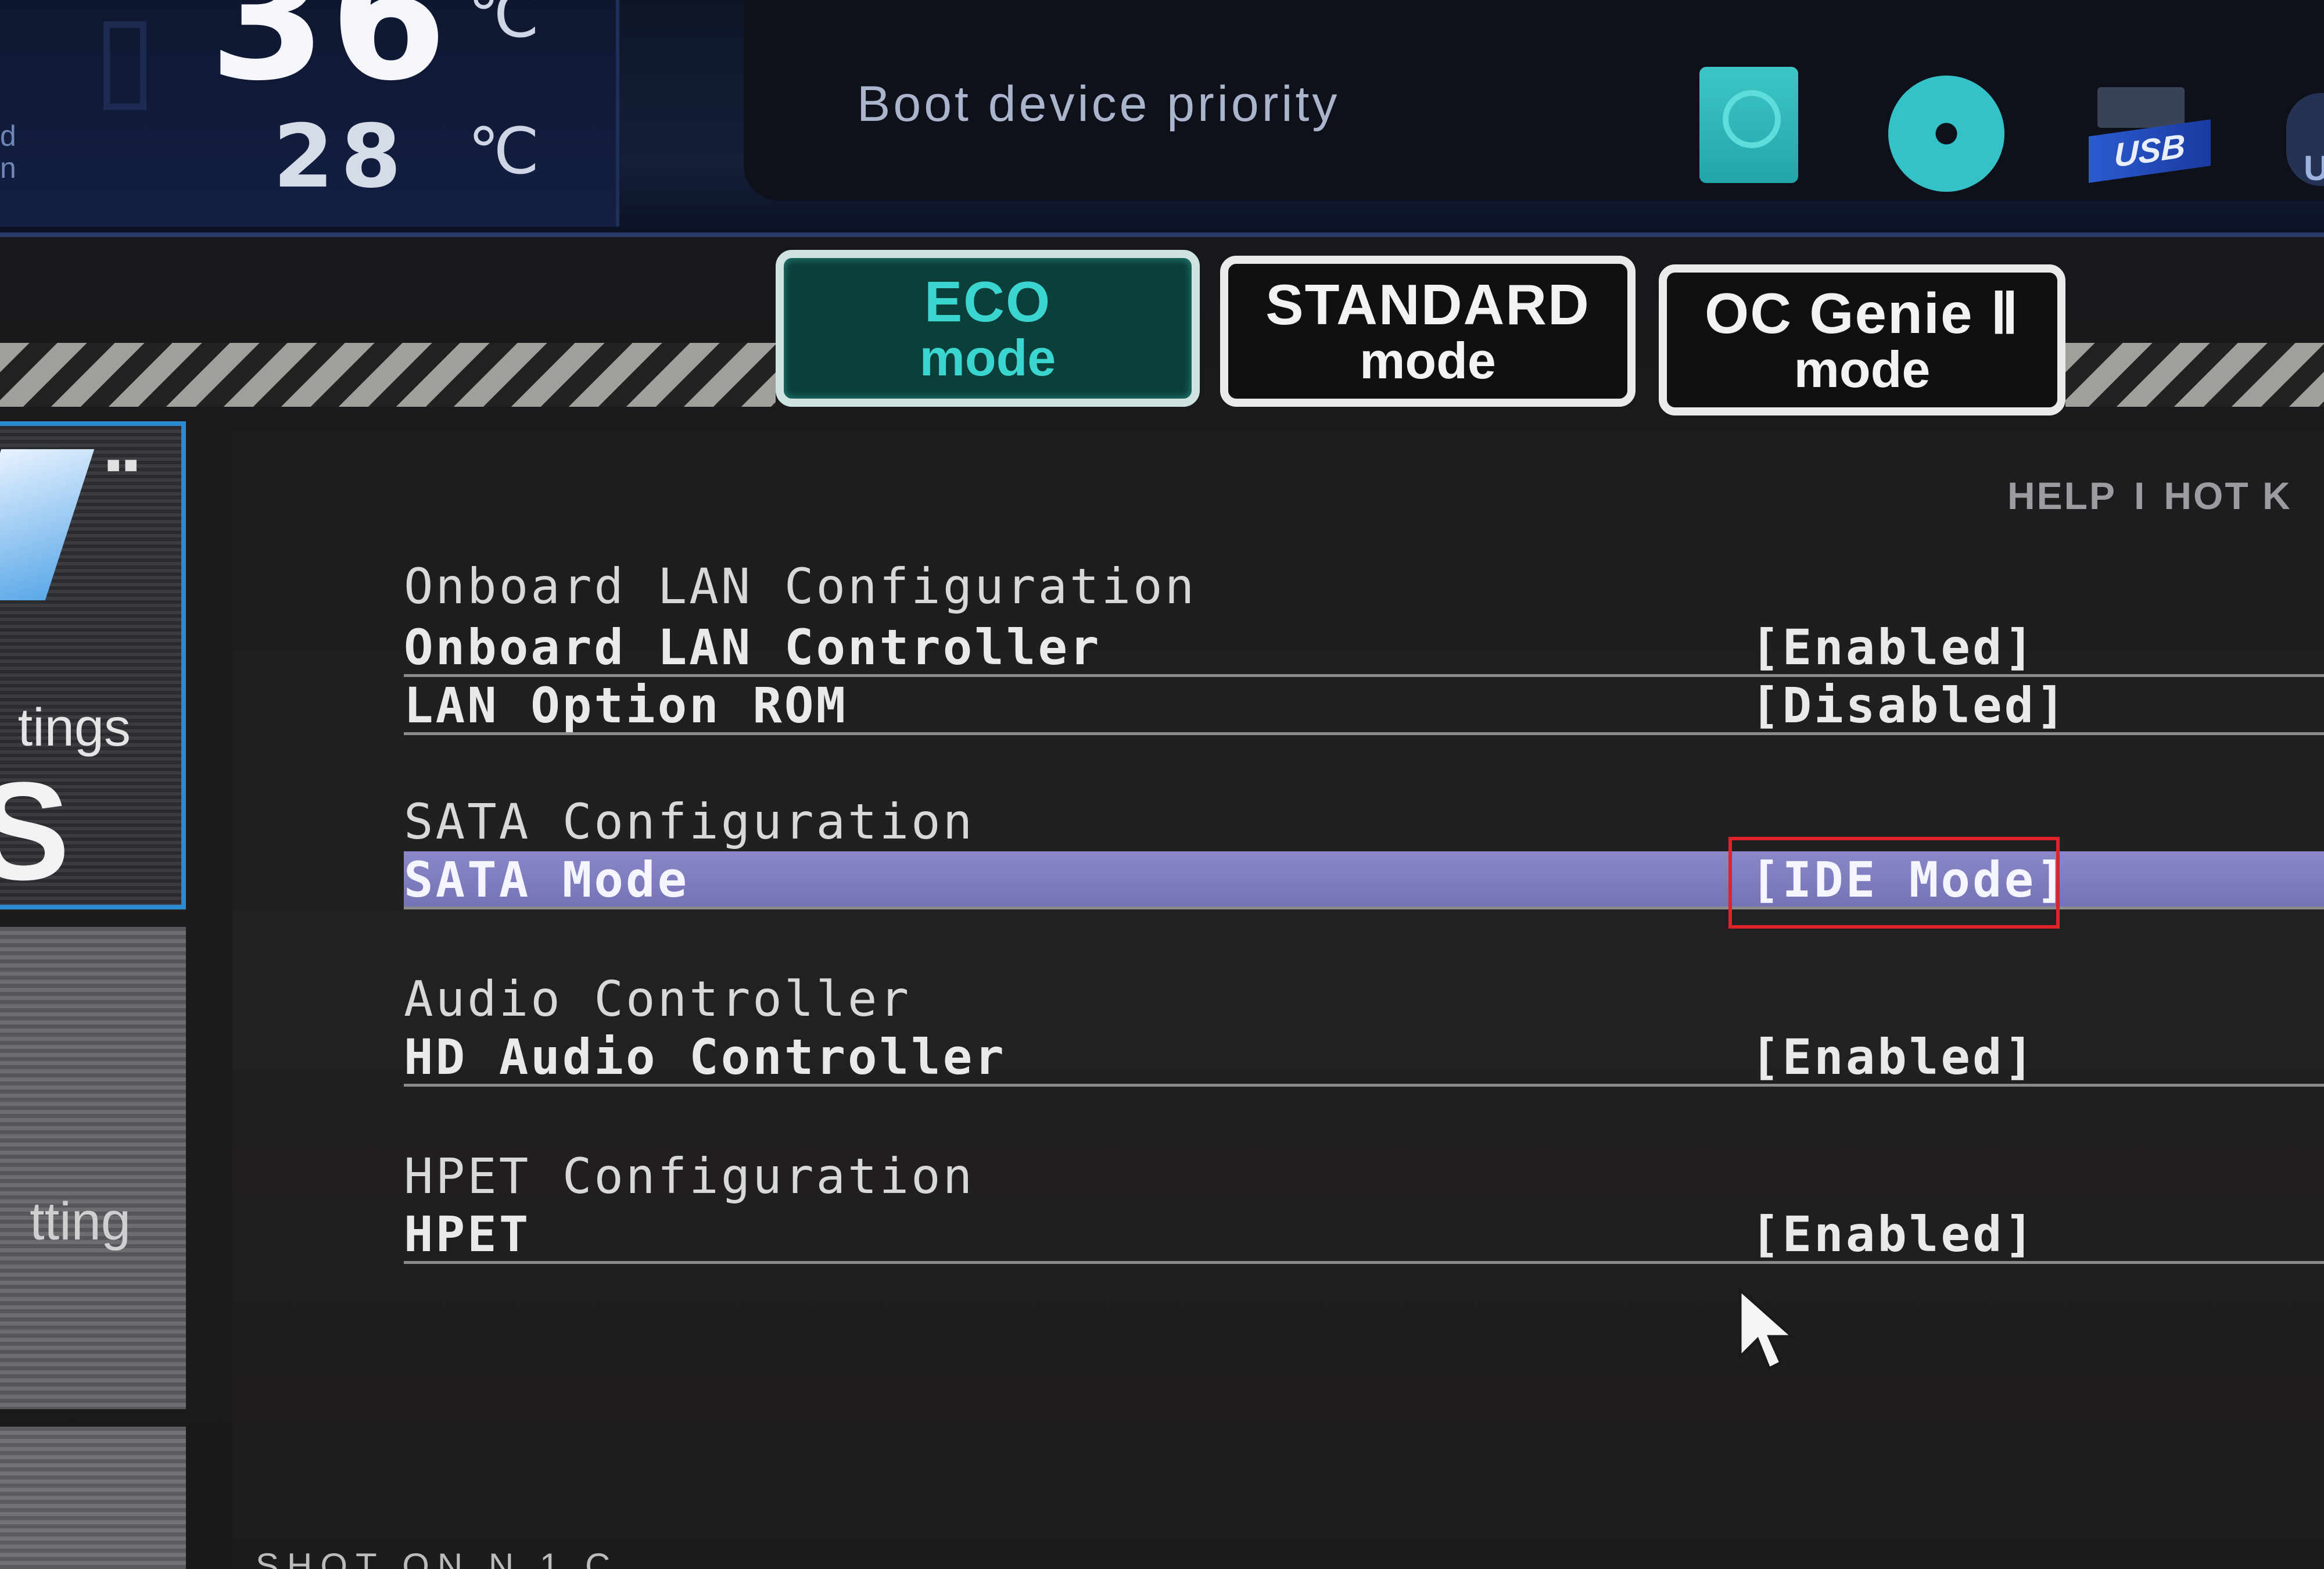  Describe the element at coordinates (2141, 108) in the screenshot. I see `usb-plug` at that location.